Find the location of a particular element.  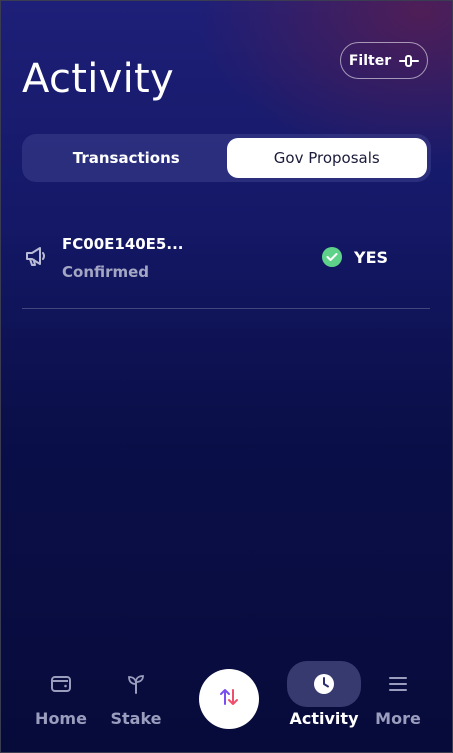

check-circle-icon is located at coordinates (332, 257).